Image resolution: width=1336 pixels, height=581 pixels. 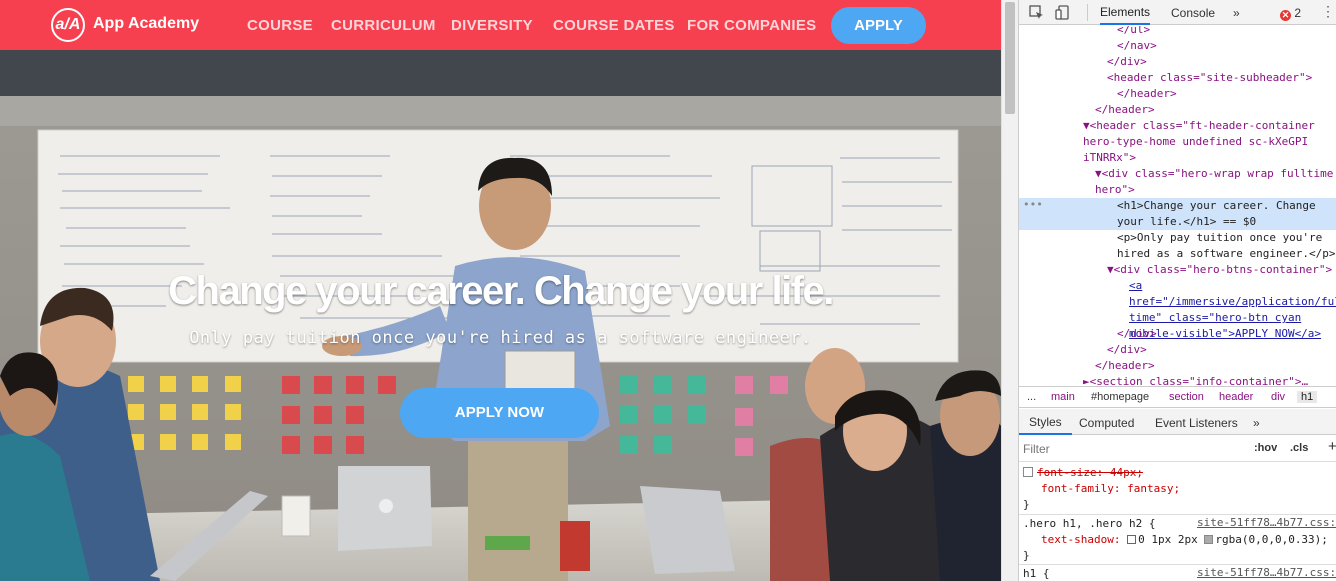 I want to click on nav-link-course: COURSE, so click(x=280, y=25).